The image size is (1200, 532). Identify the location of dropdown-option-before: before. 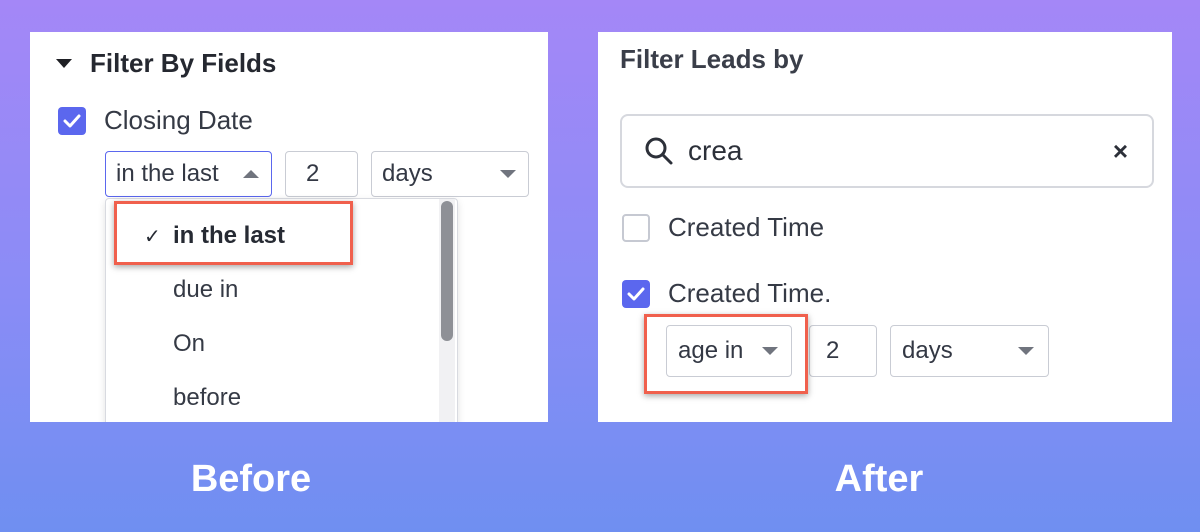
(271, 396).